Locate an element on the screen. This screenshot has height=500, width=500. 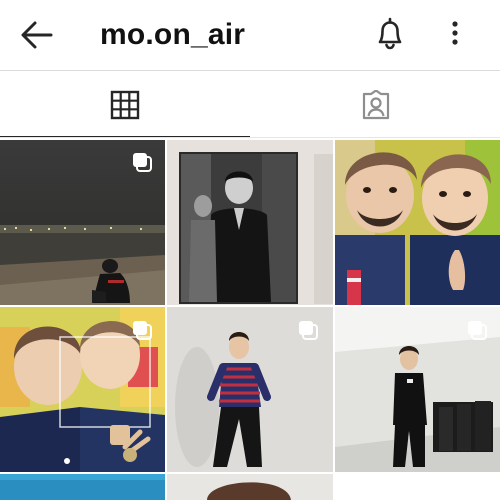
more-vertical-icon is located at coordinates (455, 33).